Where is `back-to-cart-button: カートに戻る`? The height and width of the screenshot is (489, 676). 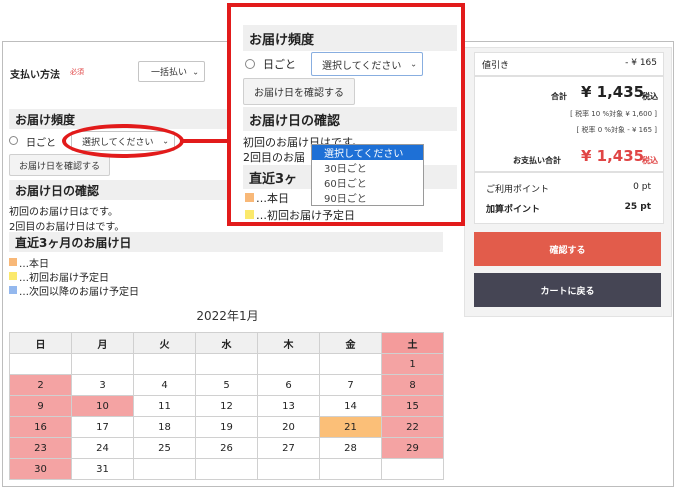 back-to-cart-button: カートに戻る is located at coordinates (567, 290).